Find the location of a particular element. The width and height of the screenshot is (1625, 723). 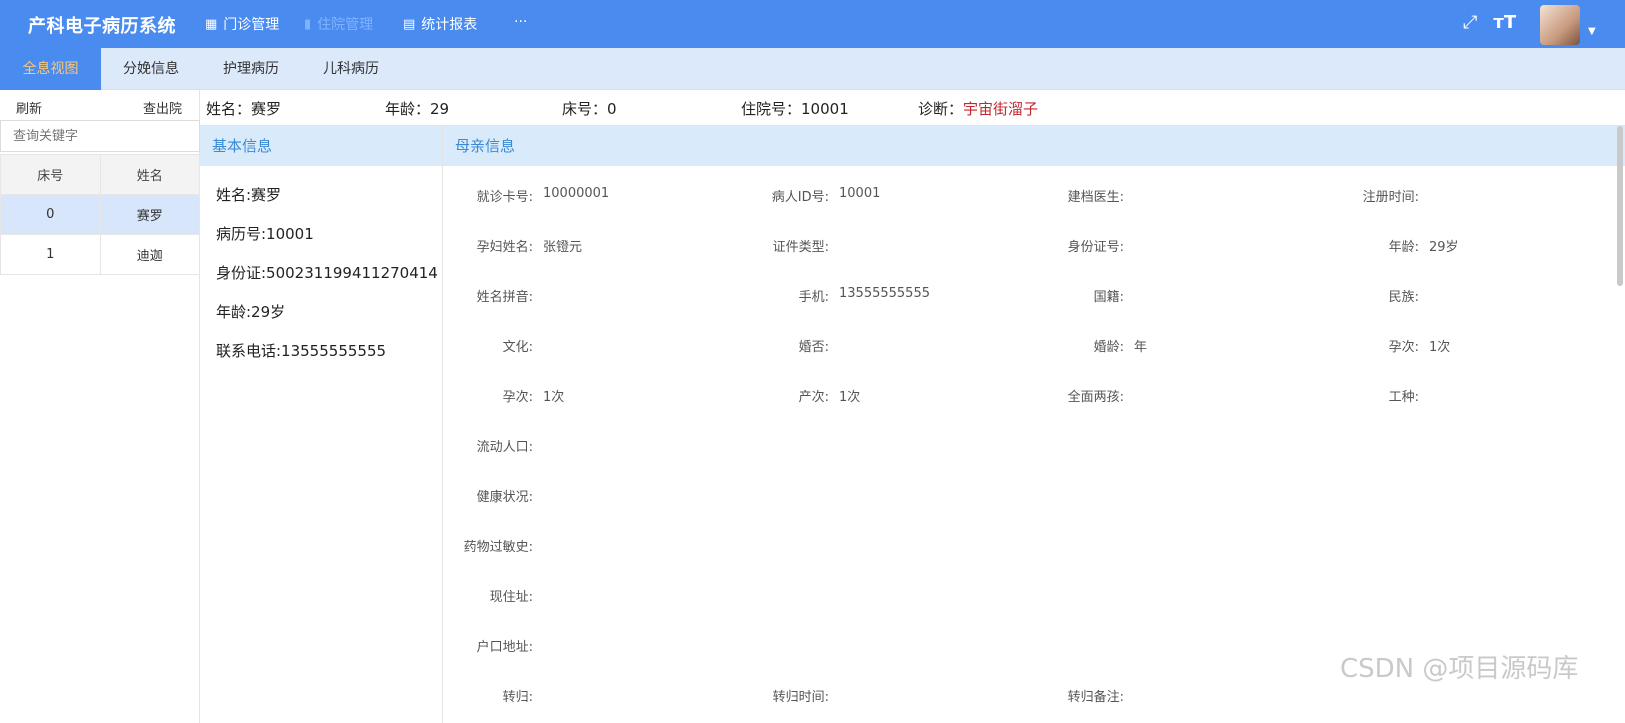

search-input is located at coordinates (100, 136).